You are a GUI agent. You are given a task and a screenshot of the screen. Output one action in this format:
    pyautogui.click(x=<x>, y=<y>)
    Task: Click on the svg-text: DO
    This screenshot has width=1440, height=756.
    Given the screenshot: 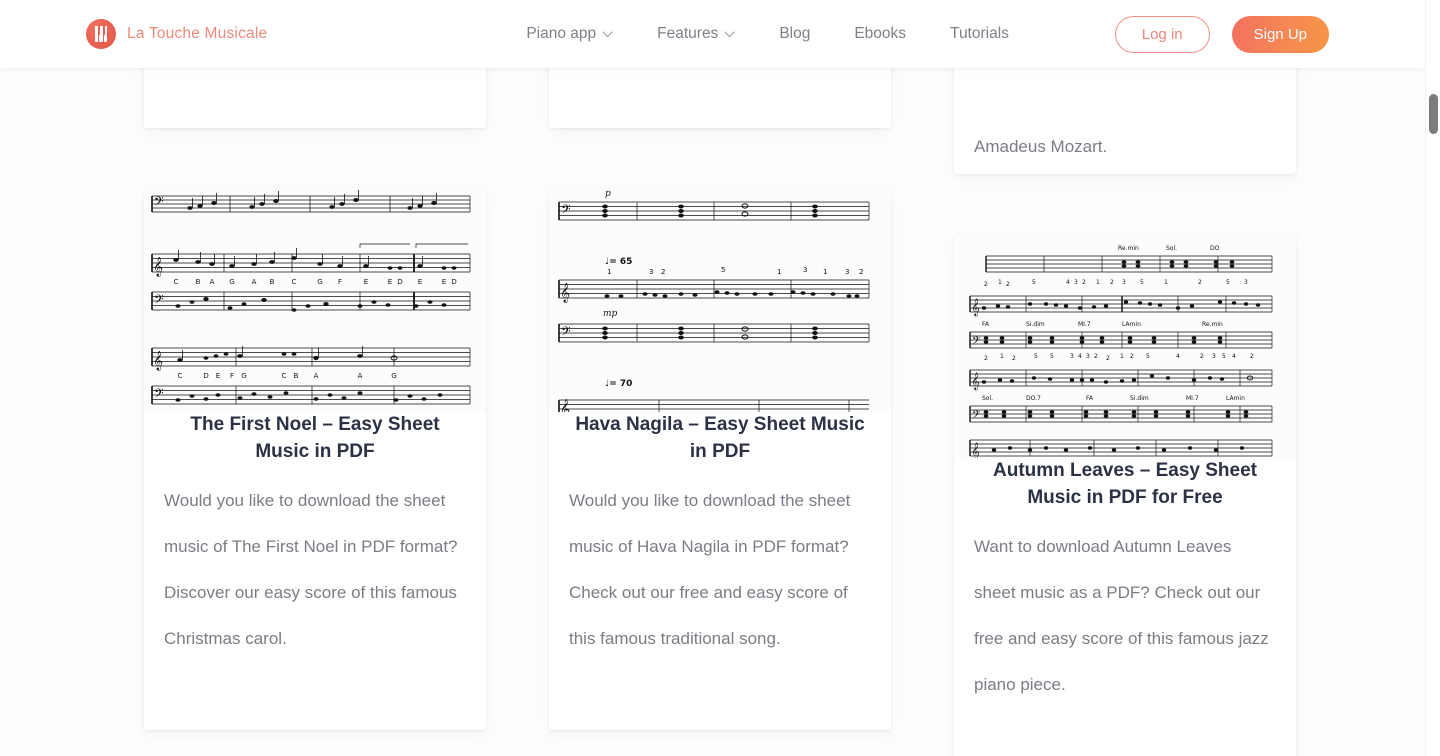 What is the action you would take?
    pyautogui.click(x=1215, y=248)
    